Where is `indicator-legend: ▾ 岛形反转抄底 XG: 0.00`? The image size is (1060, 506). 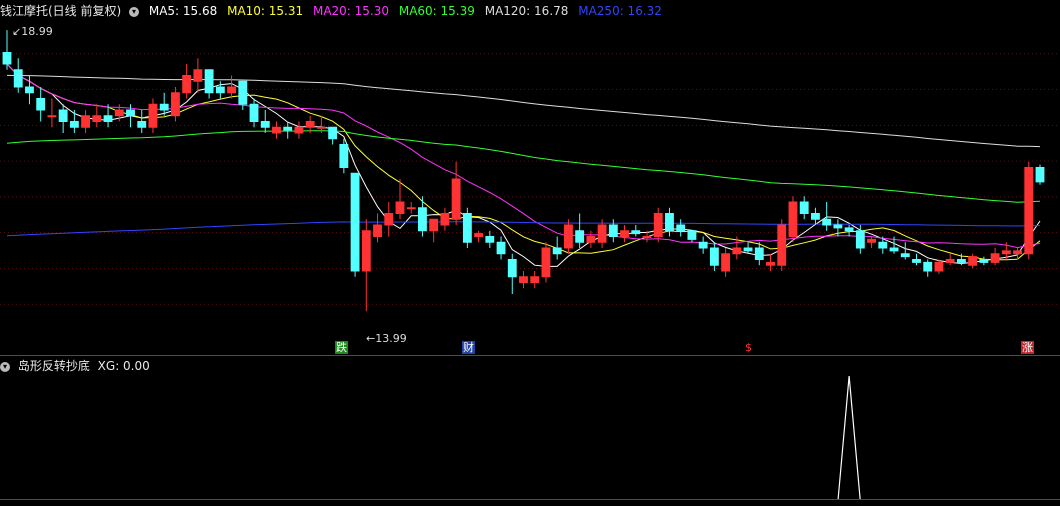
indicator-legend: ▾ 岛形反转抄底 XG: 0.00 is located at coordinates (75, 365).